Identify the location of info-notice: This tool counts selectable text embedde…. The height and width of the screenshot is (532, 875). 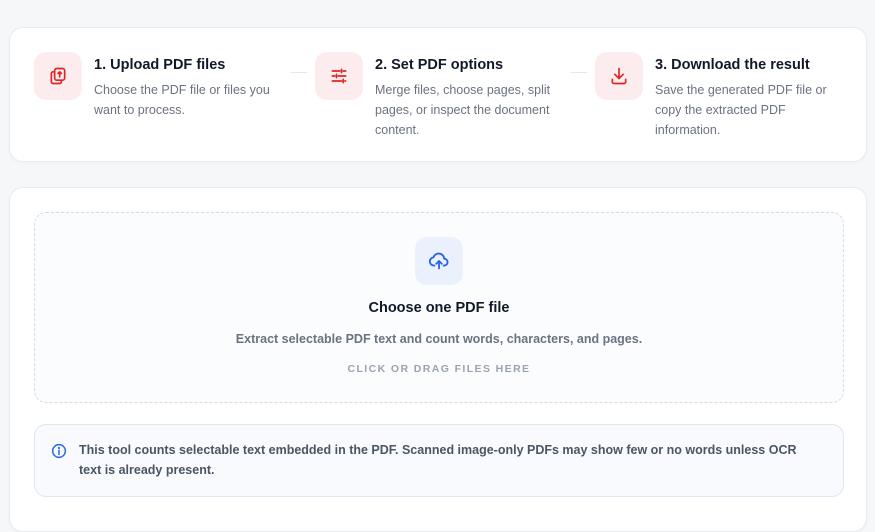
(439, 460).